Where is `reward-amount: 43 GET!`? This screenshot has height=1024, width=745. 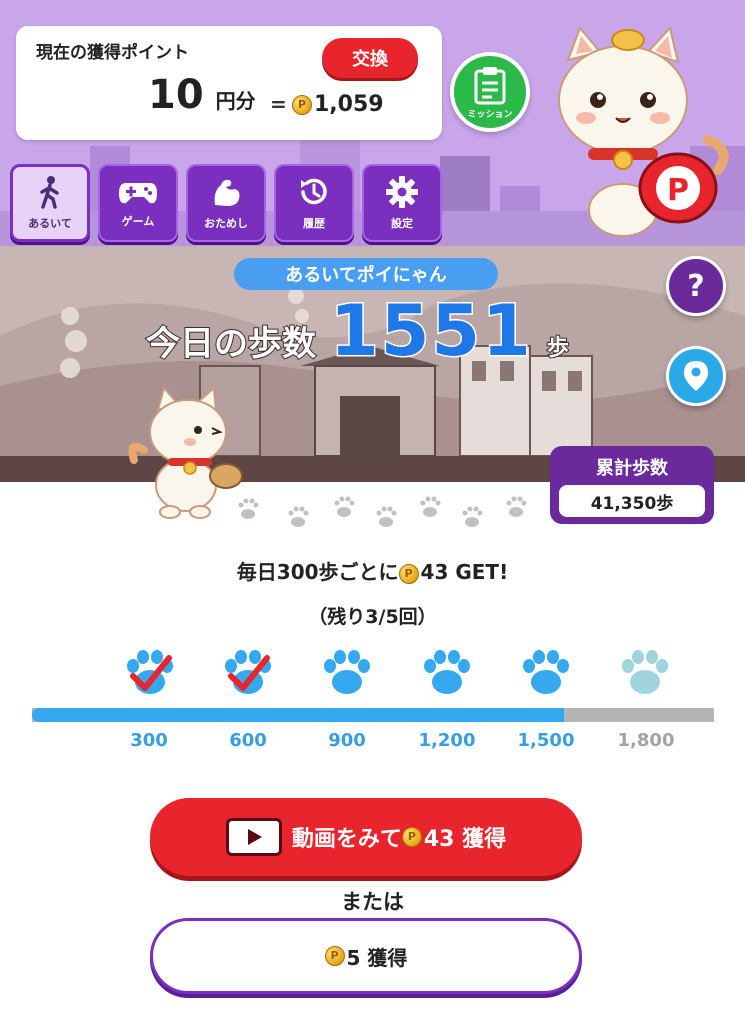 reward-amount: 43 GET! is located at coordinates (464, 572).